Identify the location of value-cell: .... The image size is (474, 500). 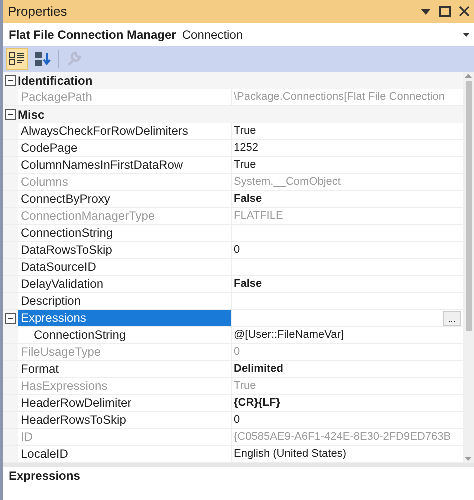
(347, 318).